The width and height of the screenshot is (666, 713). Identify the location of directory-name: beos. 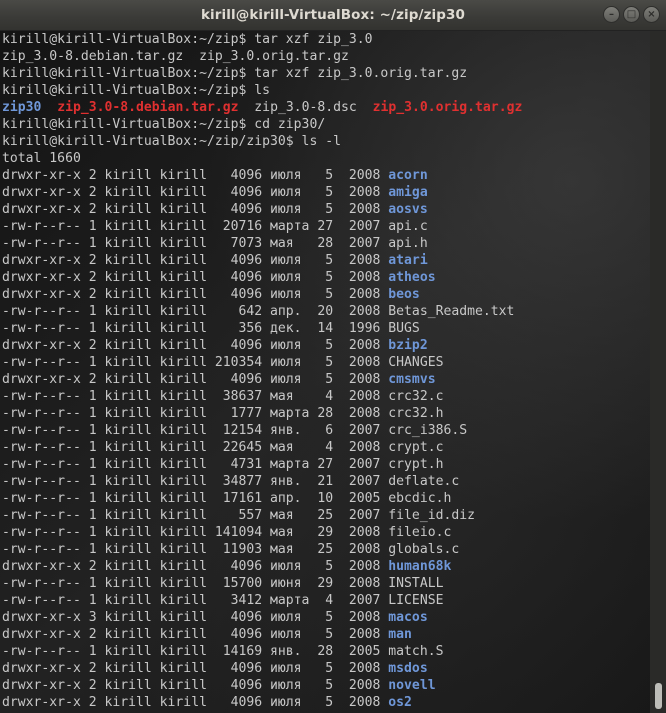
(404, 294).